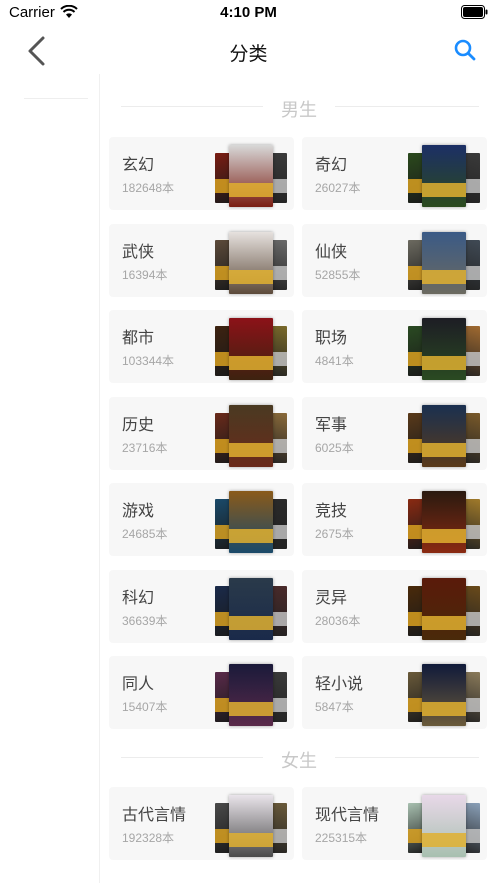  What do you see at coordinates (138, 165) in the screenshot?
I see `category-name: 玄幻` at bounding box center [138, 165].